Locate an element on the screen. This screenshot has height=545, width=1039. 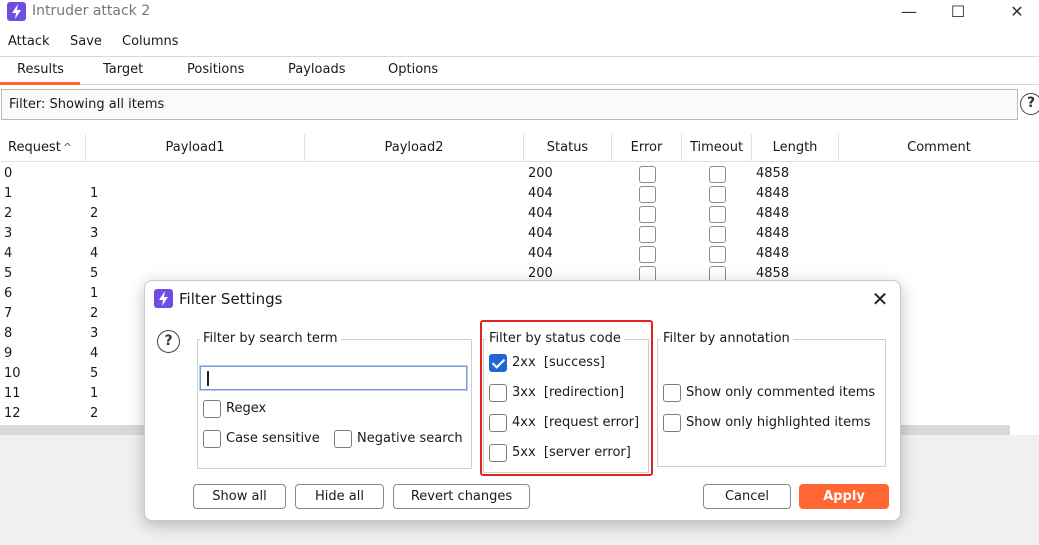
annotation-group is located at coordinates (771, 403).